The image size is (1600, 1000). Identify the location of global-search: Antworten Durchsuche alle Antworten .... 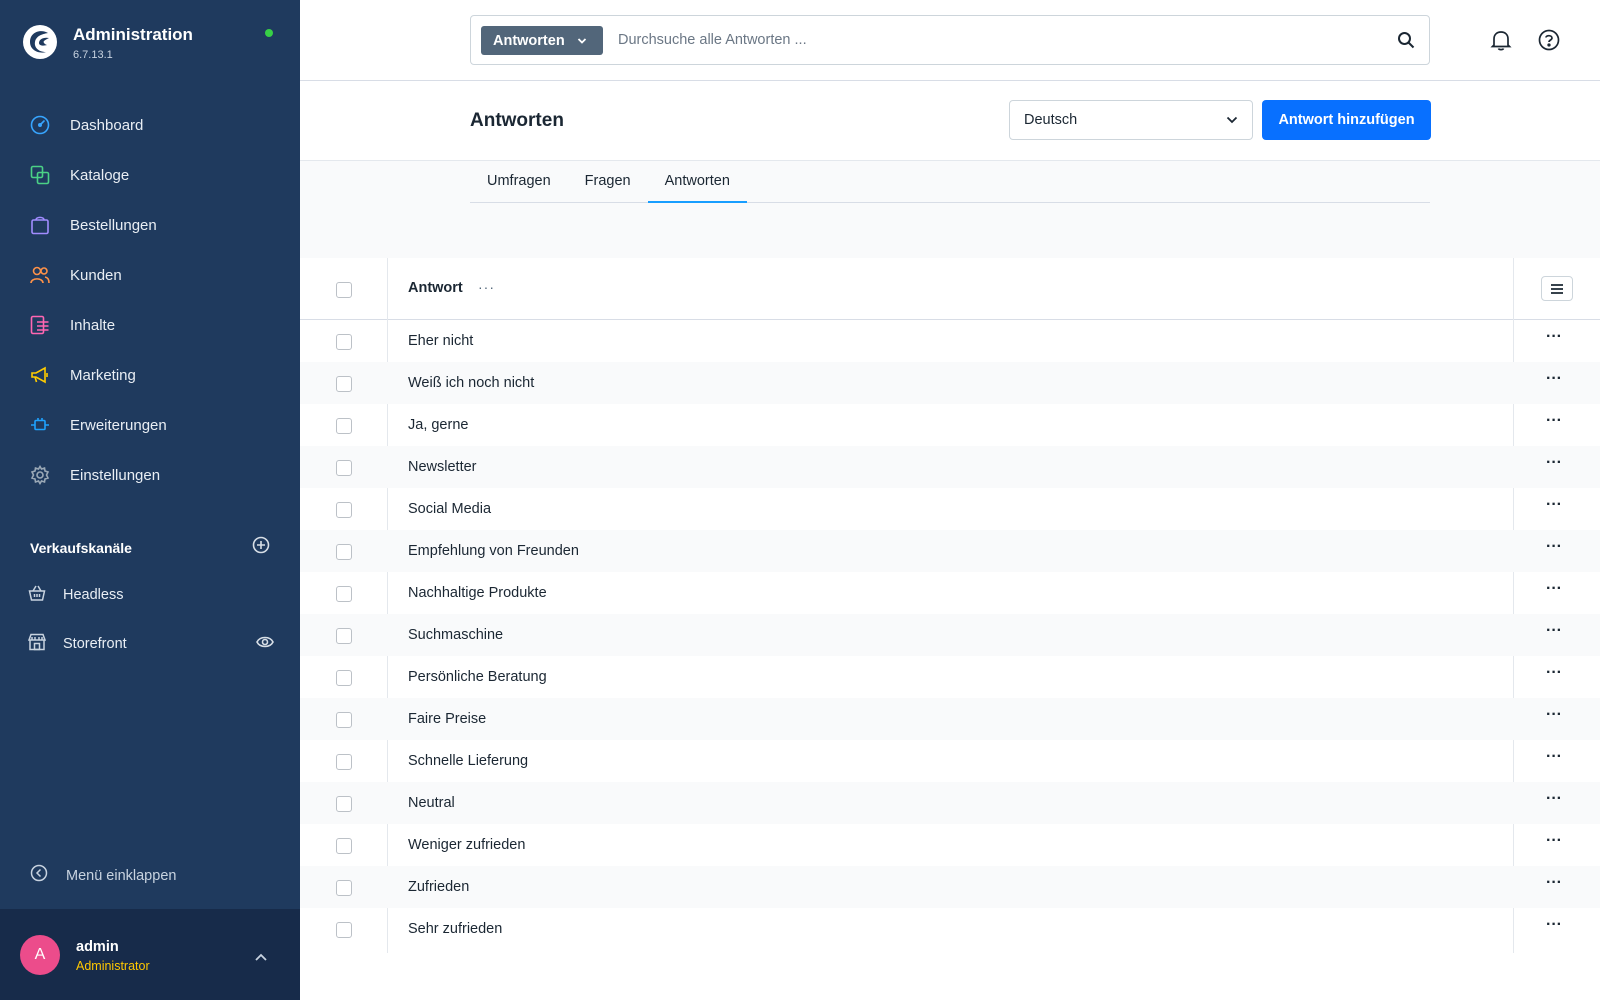
(950, 40).